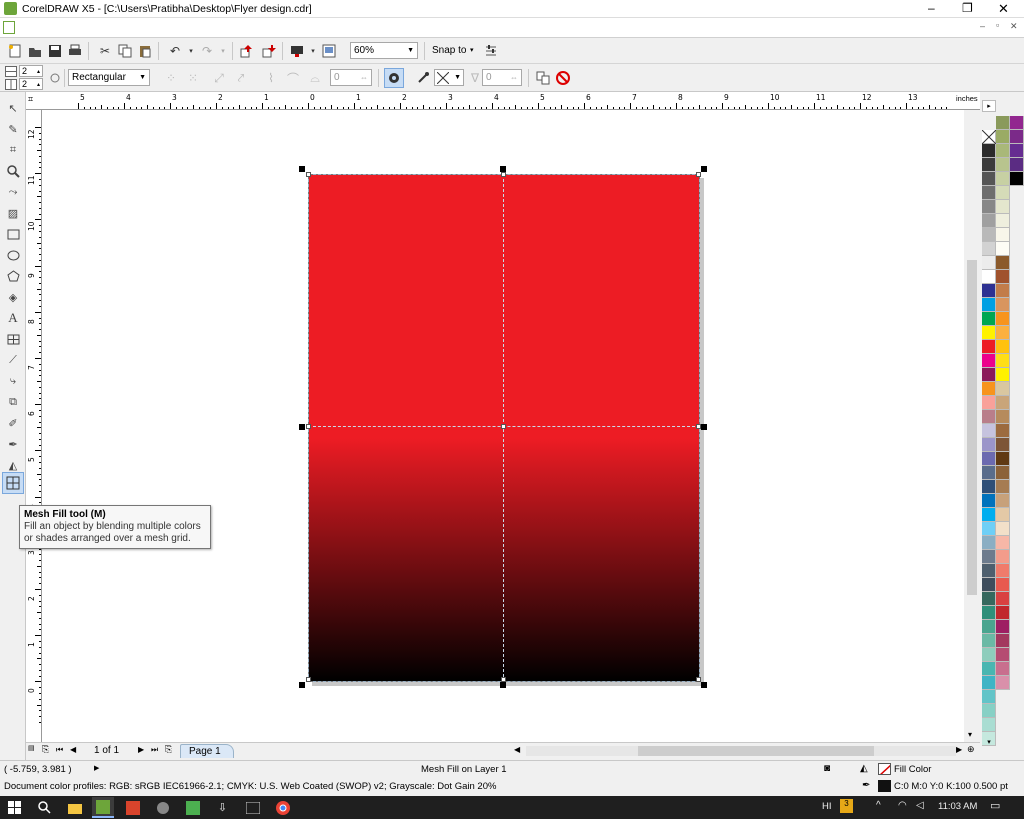  Describe the element at coordinates (449, 50) in the screenshot. I see `snap-to-button: Snap to` at that location.